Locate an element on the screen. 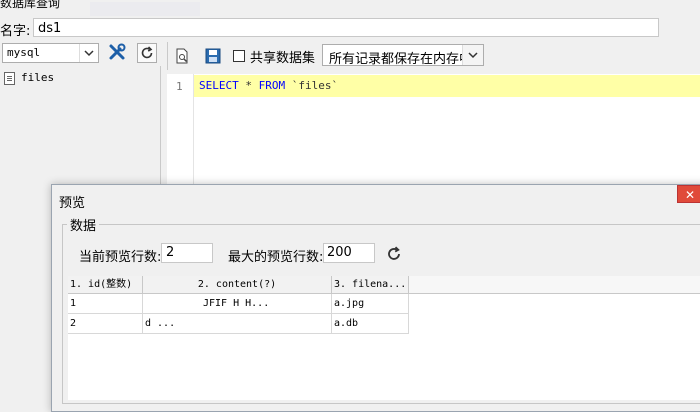  save-icon is located at coordinates (213, 56).